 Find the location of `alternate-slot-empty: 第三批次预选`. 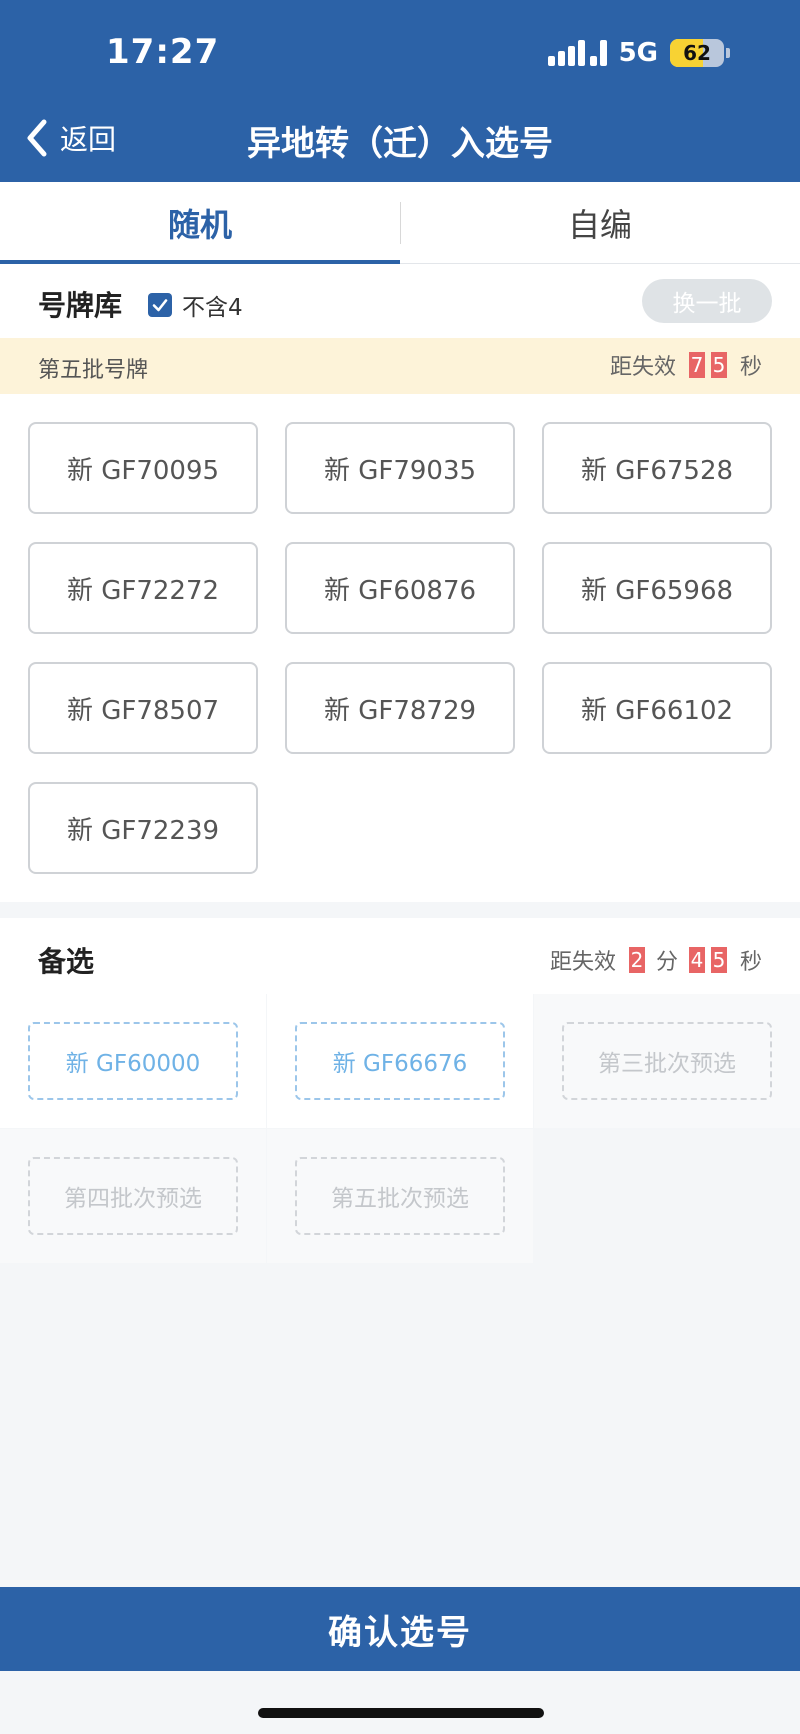

alternate-slot-empty: 第三批次预选 is located at coordinates (667, 1061).